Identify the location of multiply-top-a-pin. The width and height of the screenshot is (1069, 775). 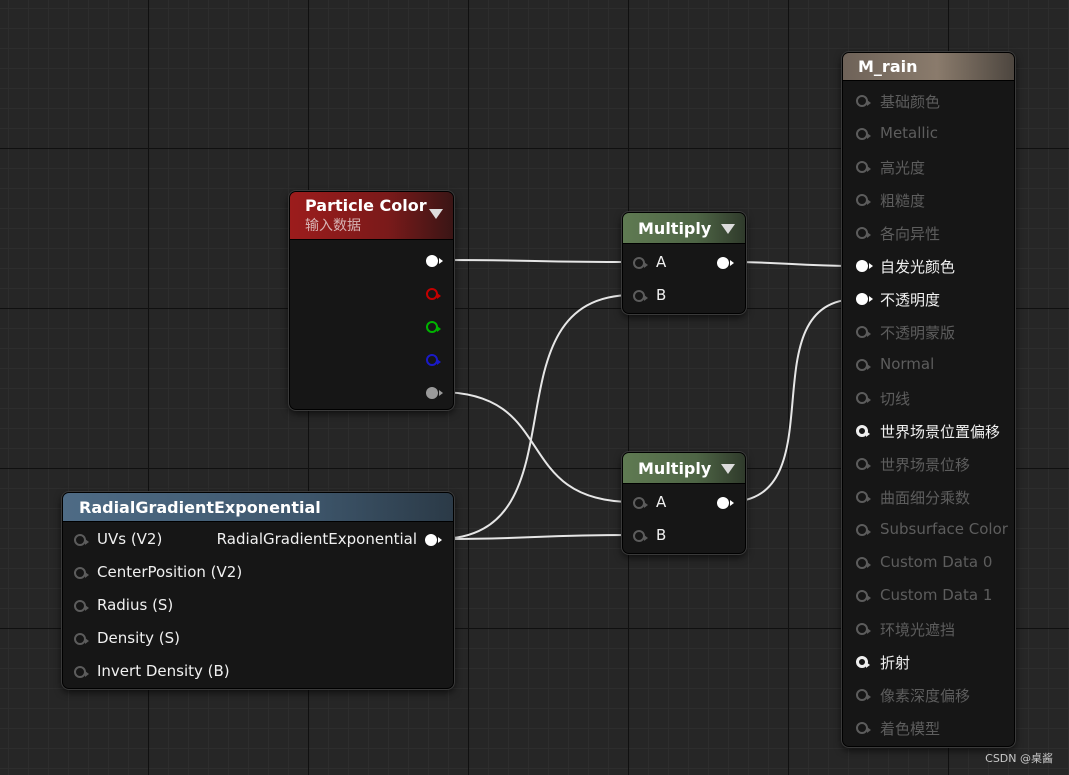
(640, 263).